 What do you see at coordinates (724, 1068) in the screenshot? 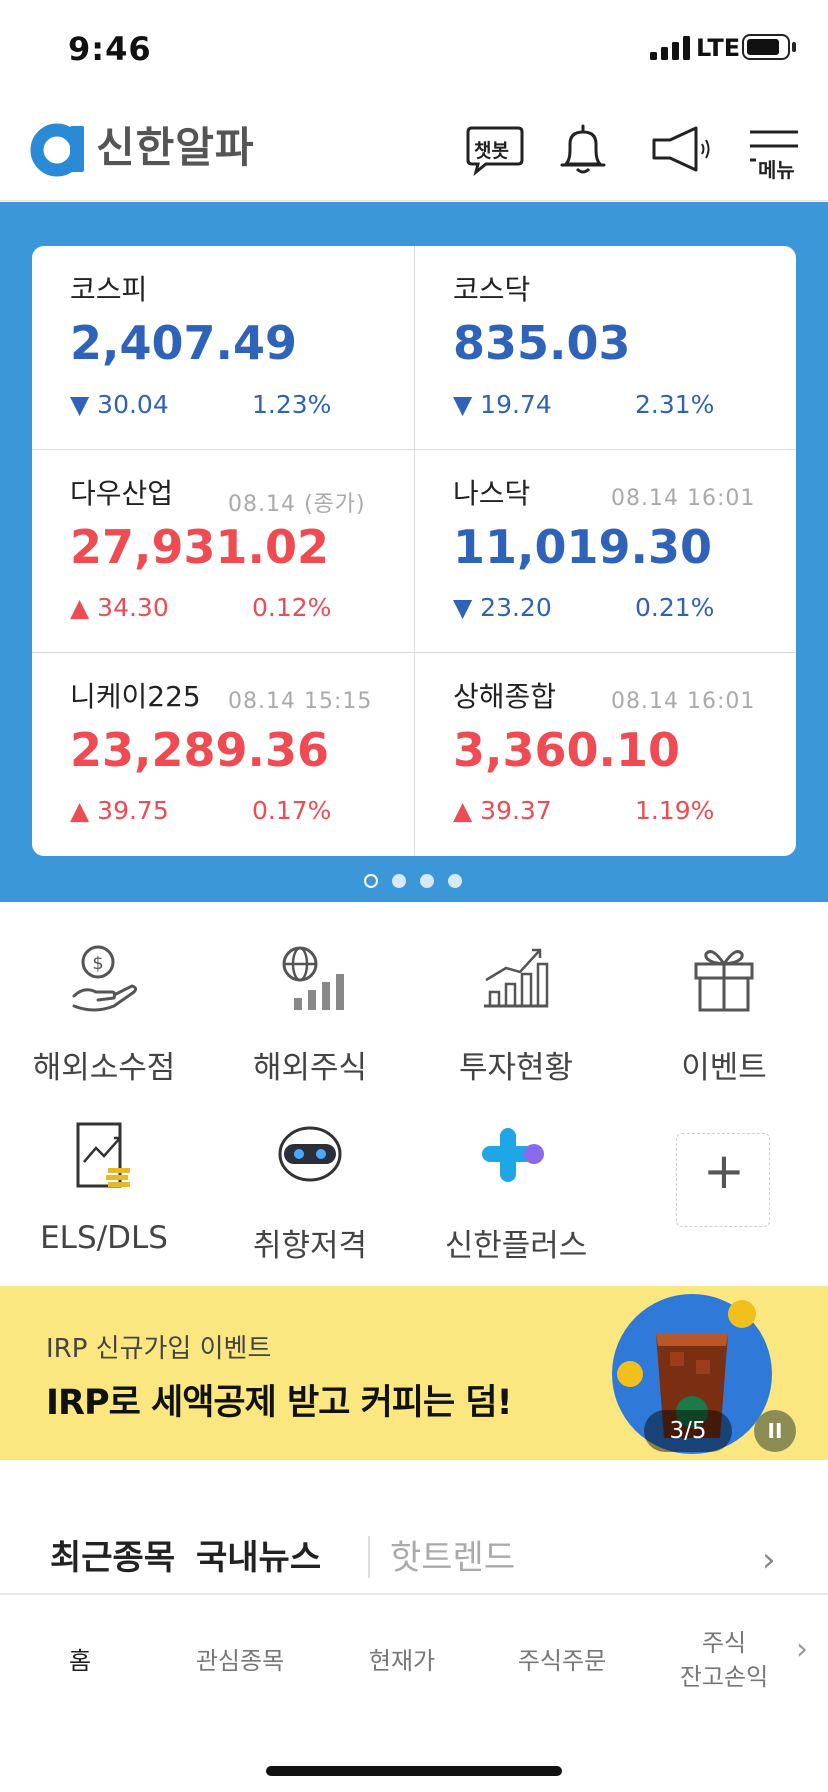
I see `quick-menu-label: 이벤트` at bounding box center [724, 1068].